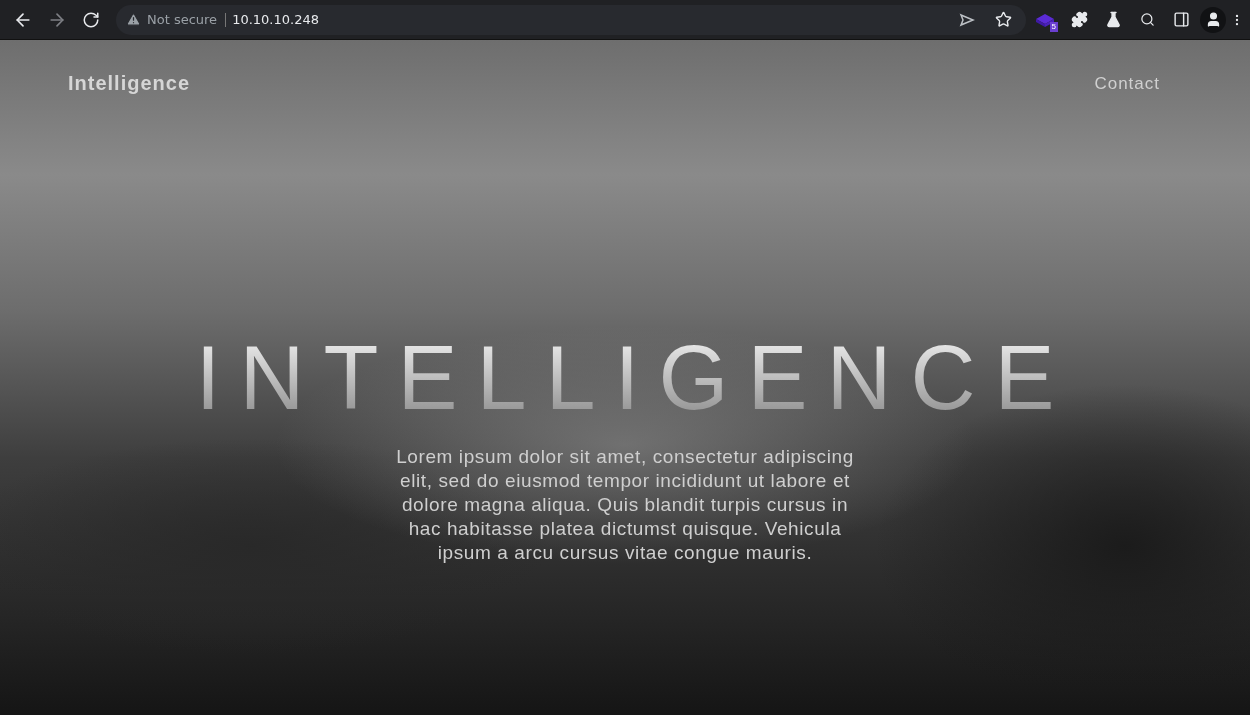  I want to click on cube-icon, so click(1045, 19).